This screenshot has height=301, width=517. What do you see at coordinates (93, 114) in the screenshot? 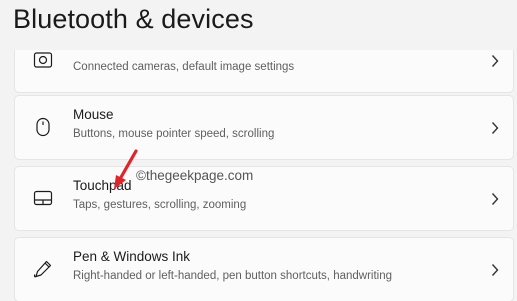
I see `settings-item-title: Mouse` at bounding box center [93, 114].